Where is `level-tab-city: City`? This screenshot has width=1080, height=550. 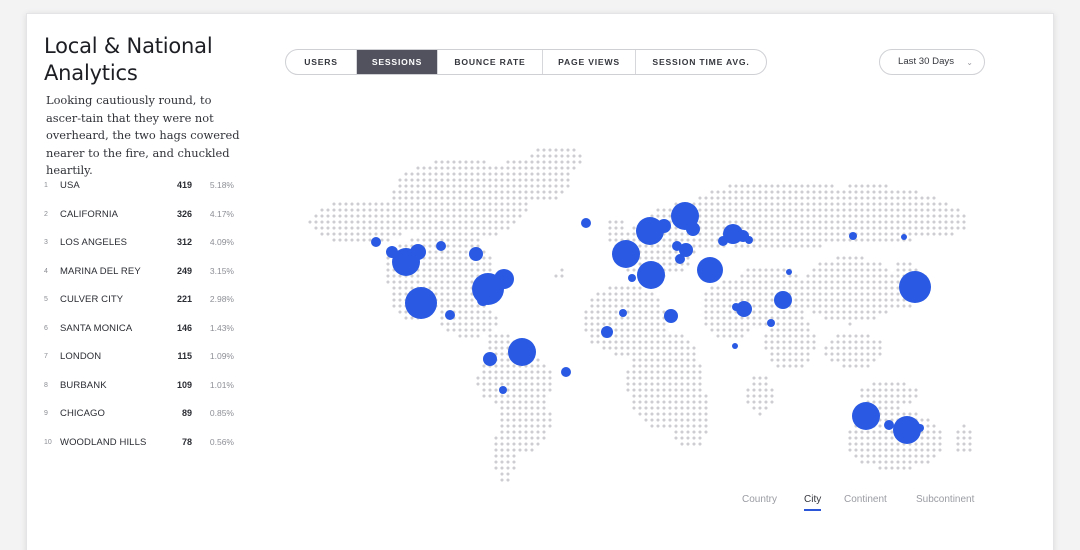 level-tab-city: City is located at coordinates (813, 502).